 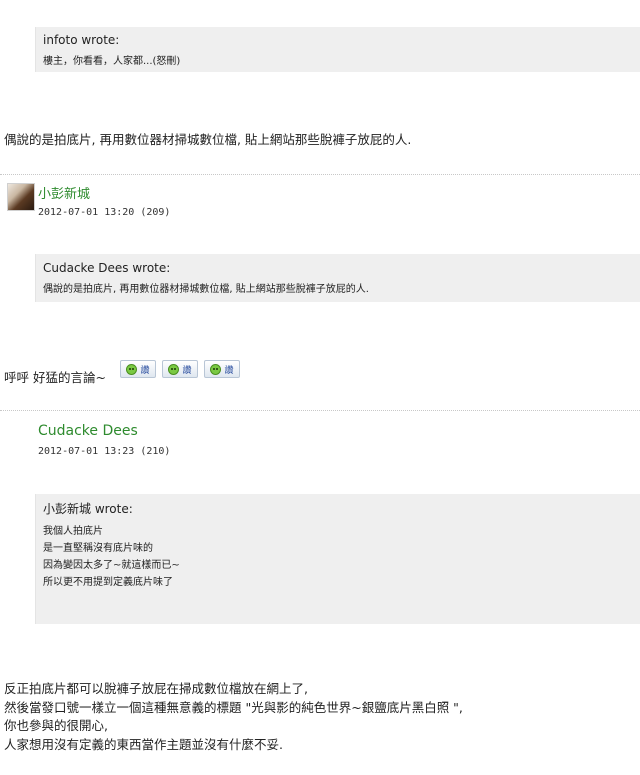 I want to click on quote-author: Cudacke Dees wrote:, so click(x=107, y=268).